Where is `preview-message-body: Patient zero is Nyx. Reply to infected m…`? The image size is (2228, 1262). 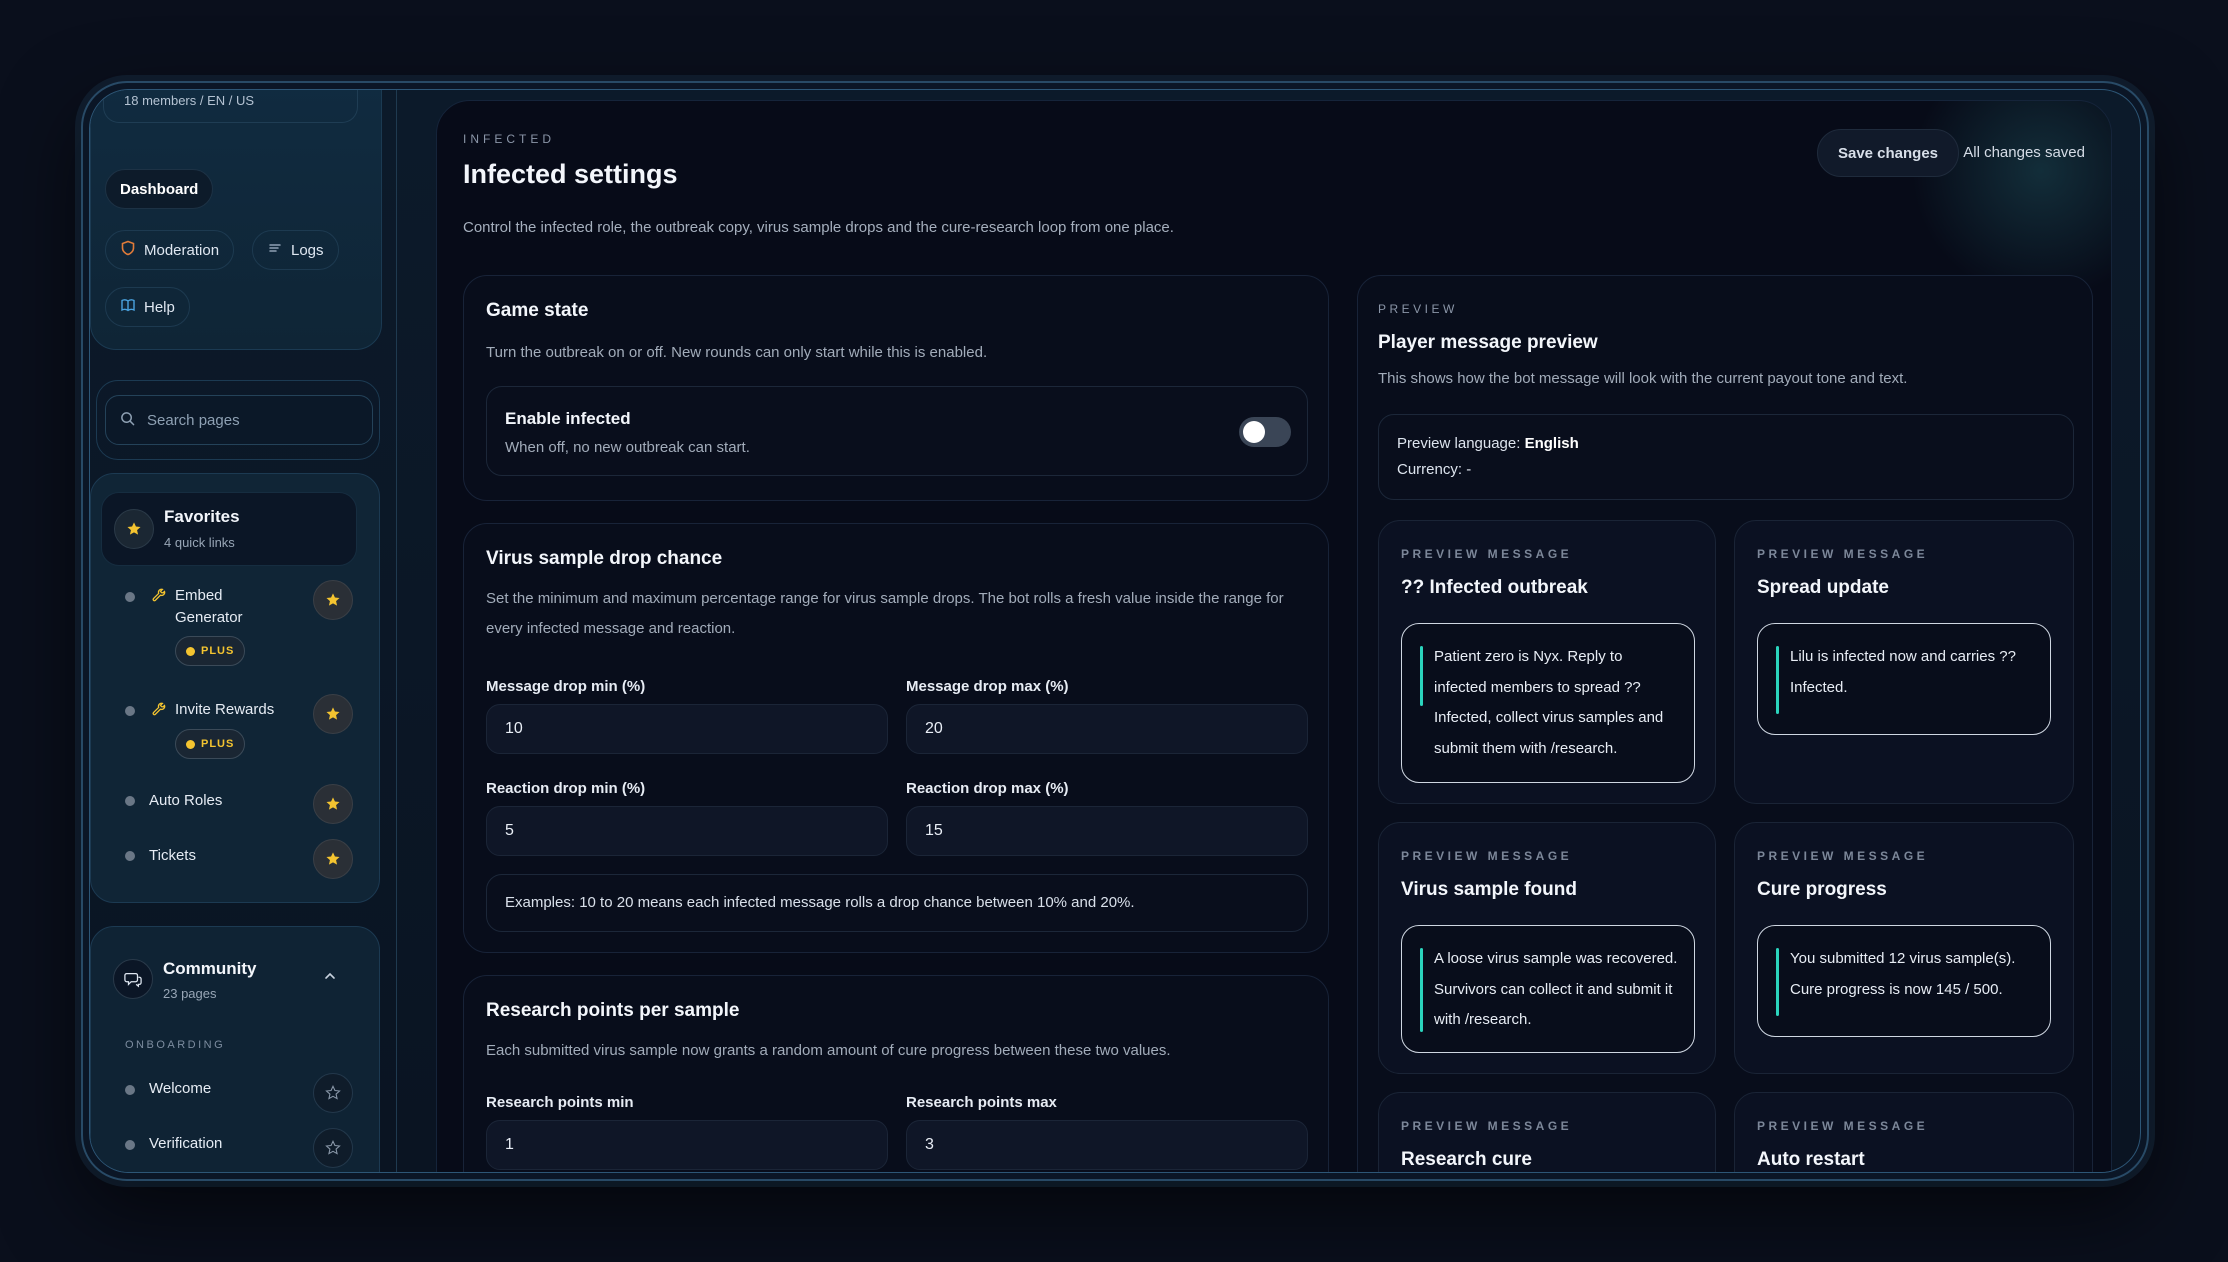 preview-message-body: Patient zero is Nyx. Reply to infected m… is located at coordinates (1549, 702).